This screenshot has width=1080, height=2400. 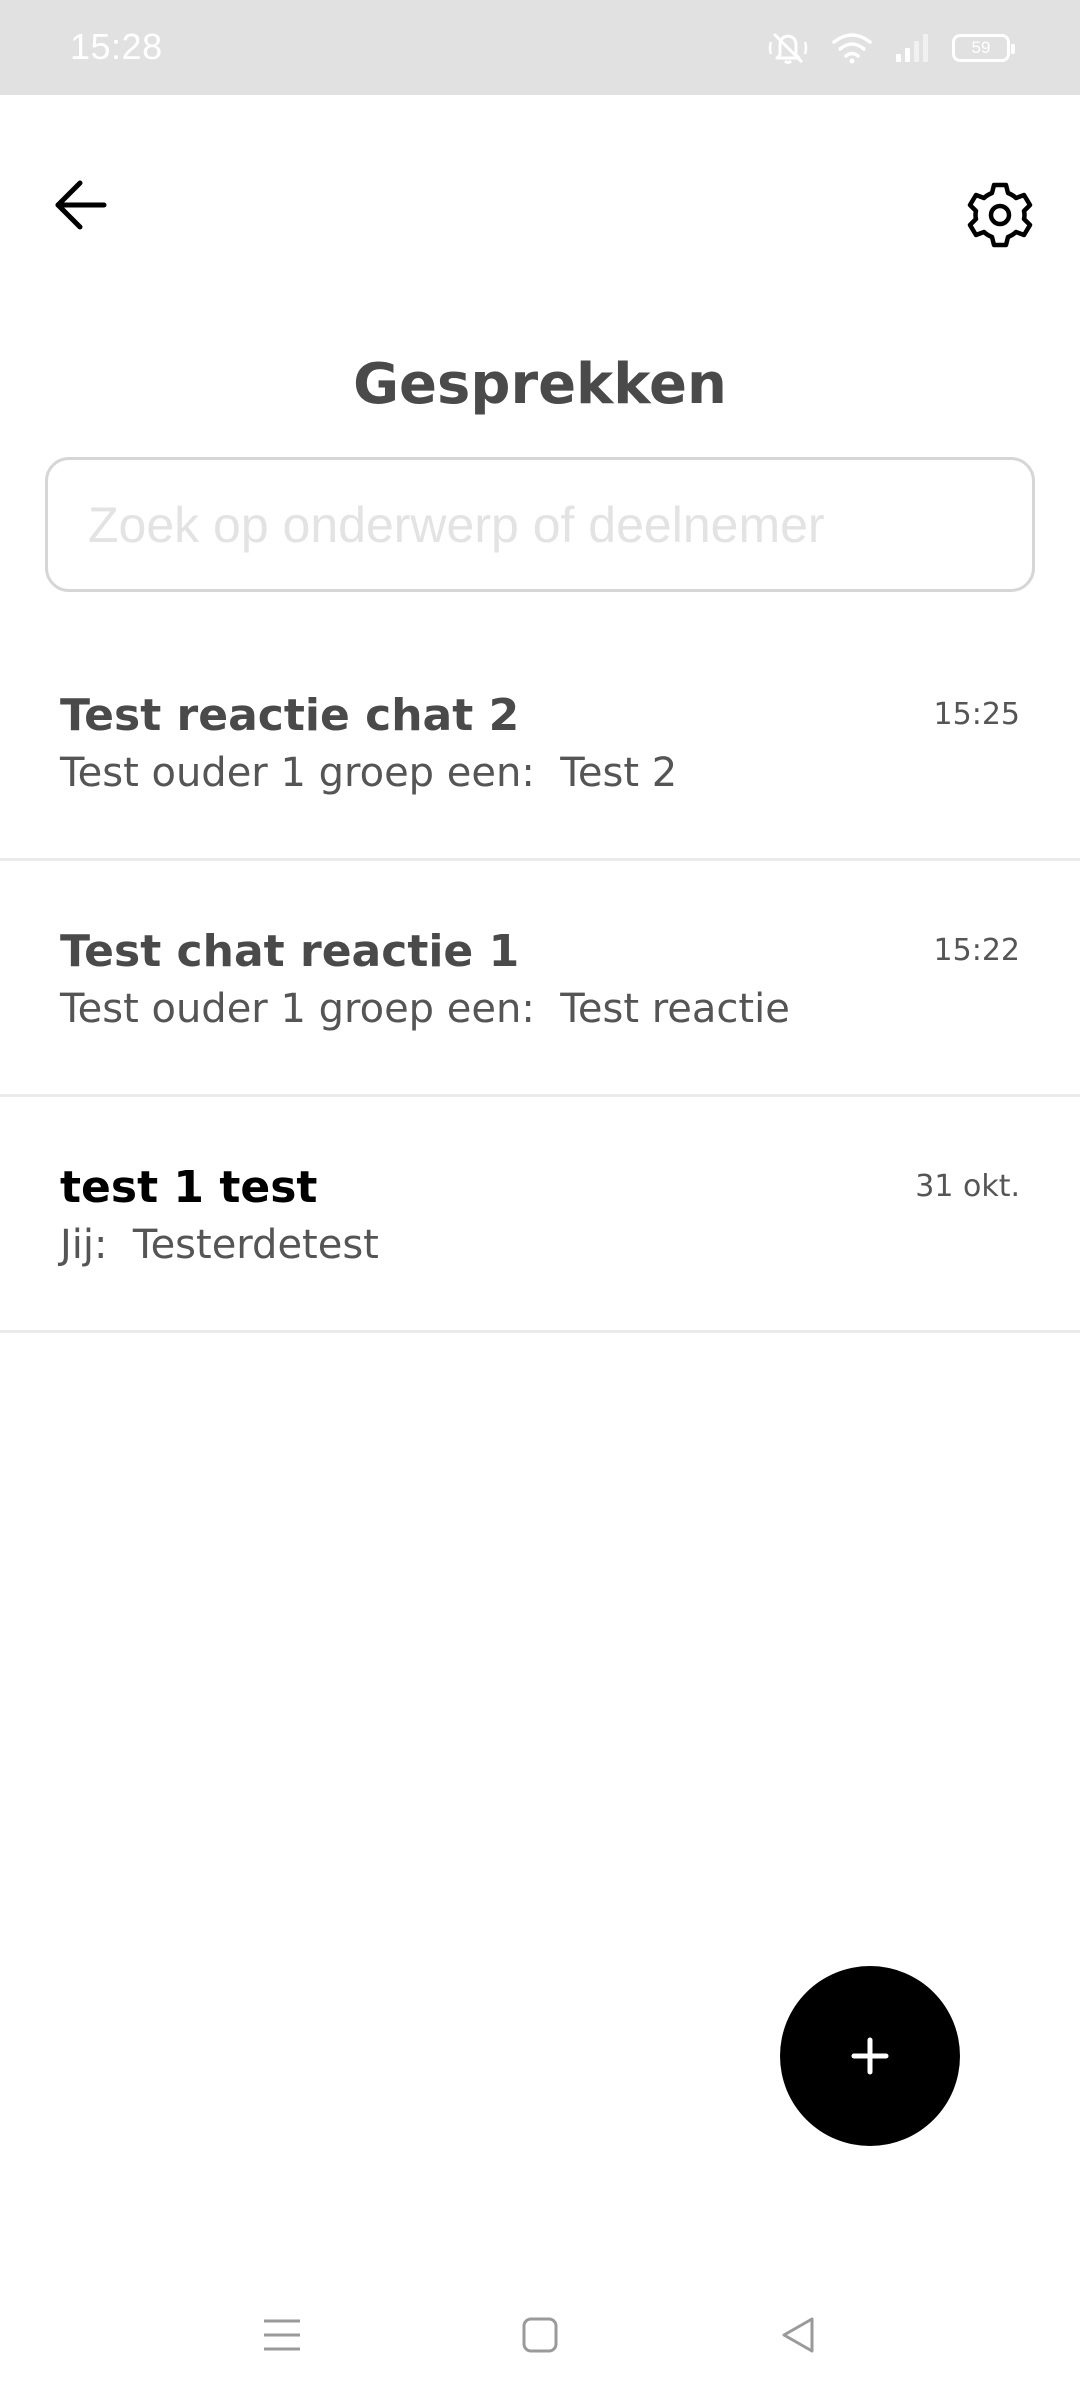 What do you see at coordinates (540, 47) in the screenshot?
I see `status-bar: 15:28 59` at bounding box center [540, 47].